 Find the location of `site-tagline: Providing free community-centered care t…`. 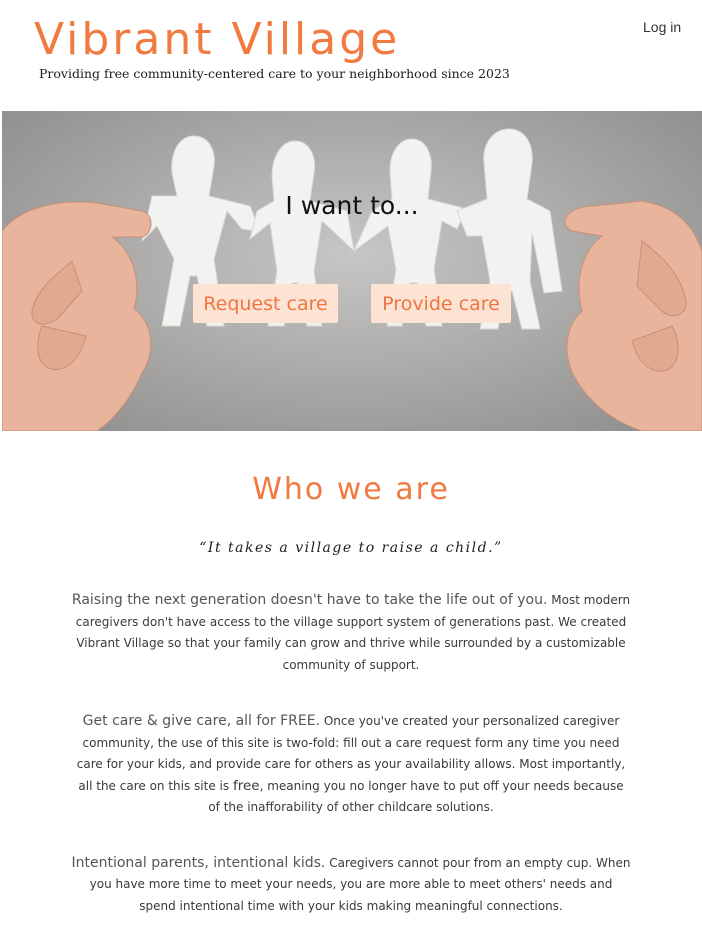

site-tagline: Providing free community-centered care t… is located at coordinates (274, 73).